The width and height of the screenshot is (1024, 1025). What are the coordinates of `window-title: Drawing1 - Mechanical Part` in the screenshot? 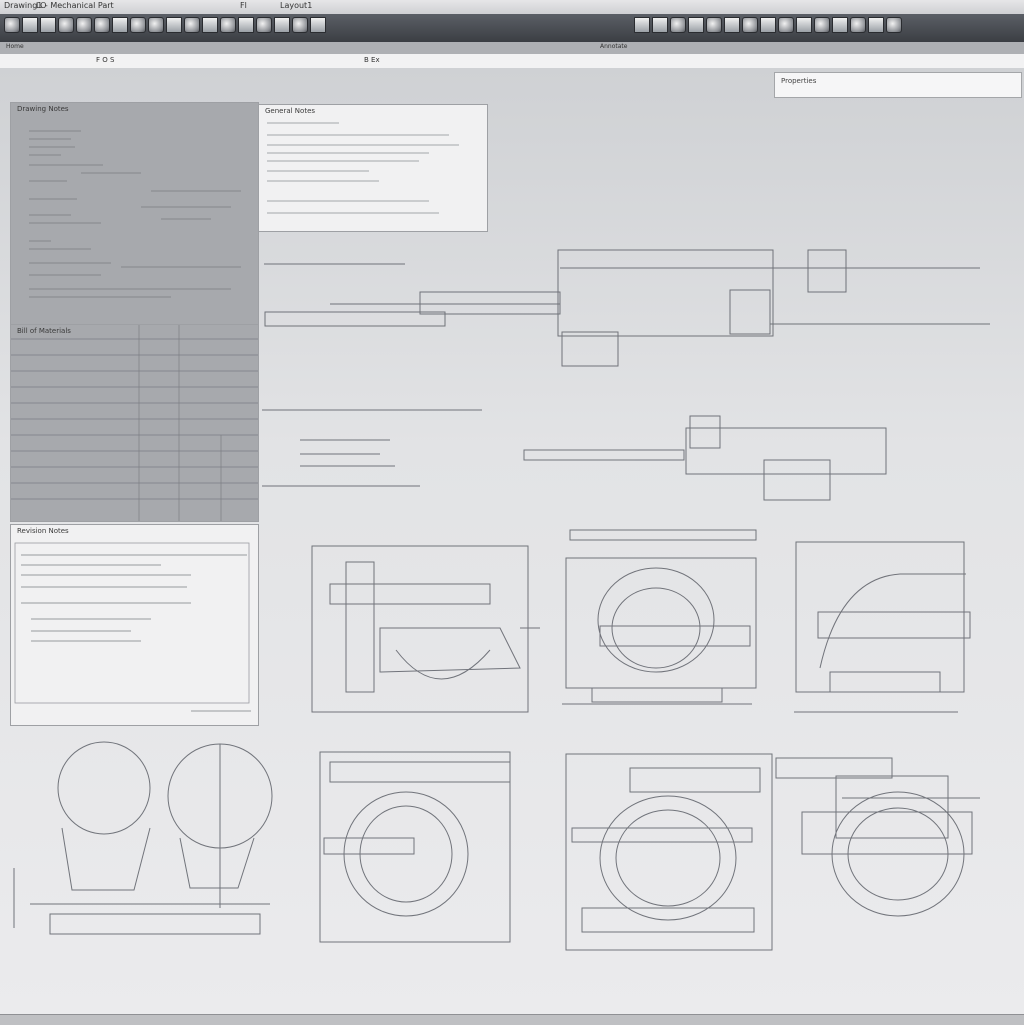 It's located at (59, 5).